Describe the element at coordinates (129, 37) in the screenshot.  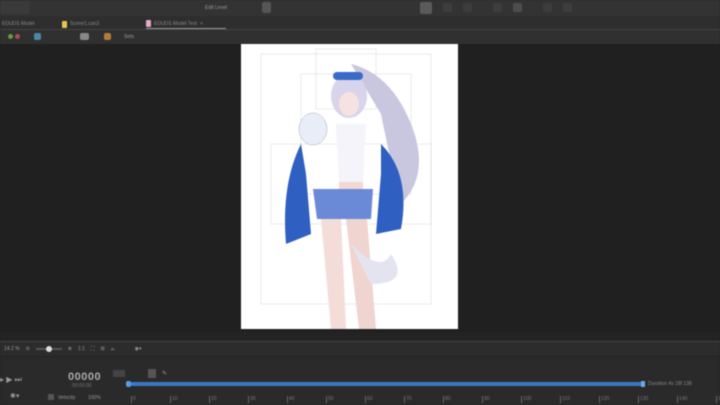
I see `sets-label: Sets` at that location.